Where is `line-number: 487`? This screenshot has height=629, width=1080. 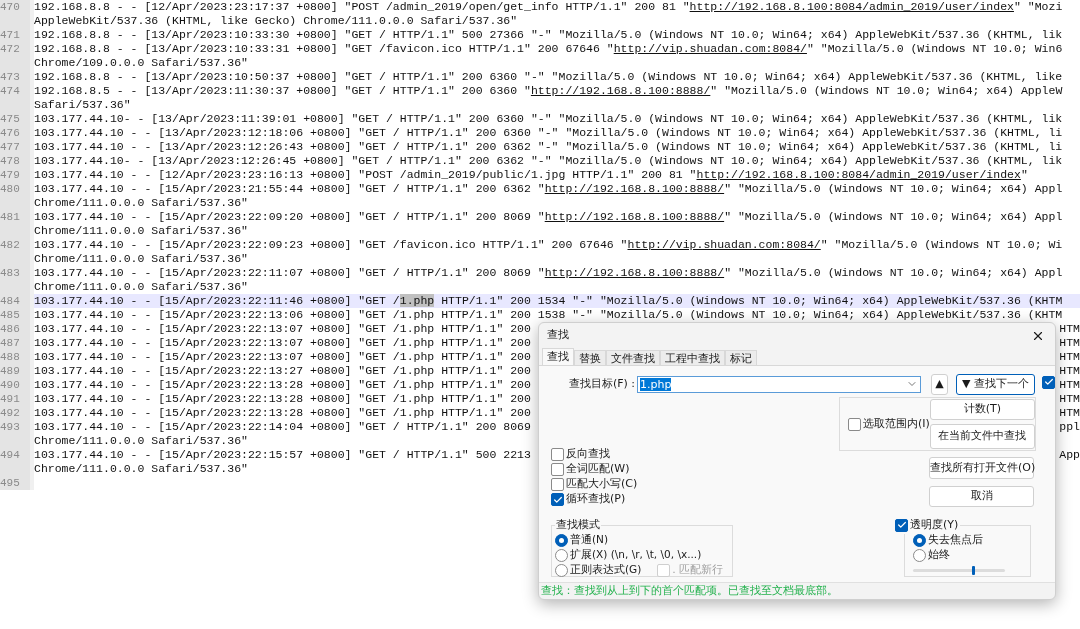
line-number: 487 is located at coordinates (10, 343).